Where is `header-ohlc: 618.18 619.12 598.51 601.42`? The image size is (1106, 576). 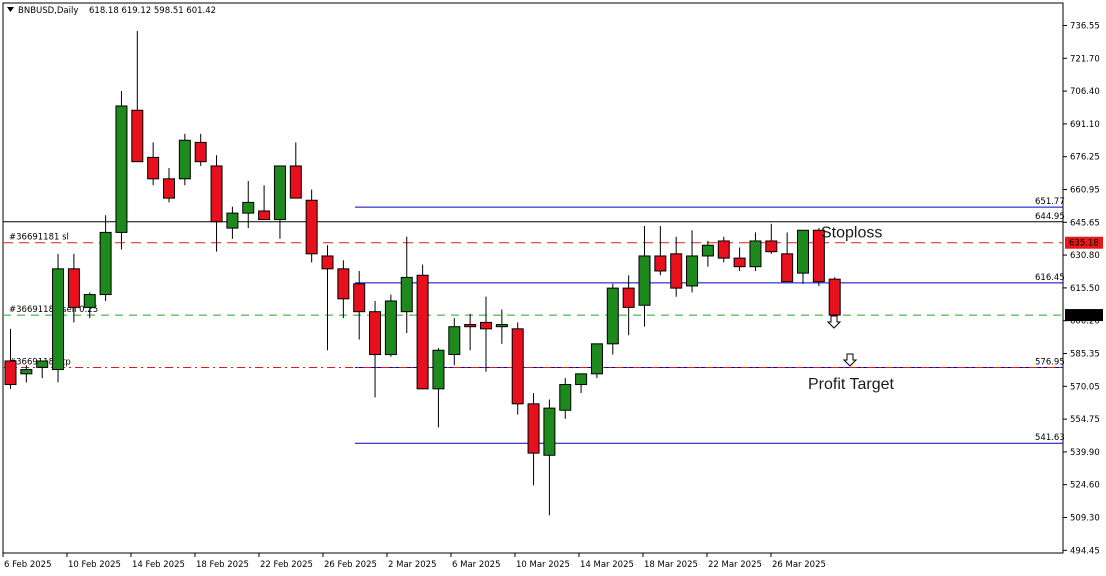 header-ohlc: 618.18 619.12 598.51 601.42 is located at coordinates (152, 11).